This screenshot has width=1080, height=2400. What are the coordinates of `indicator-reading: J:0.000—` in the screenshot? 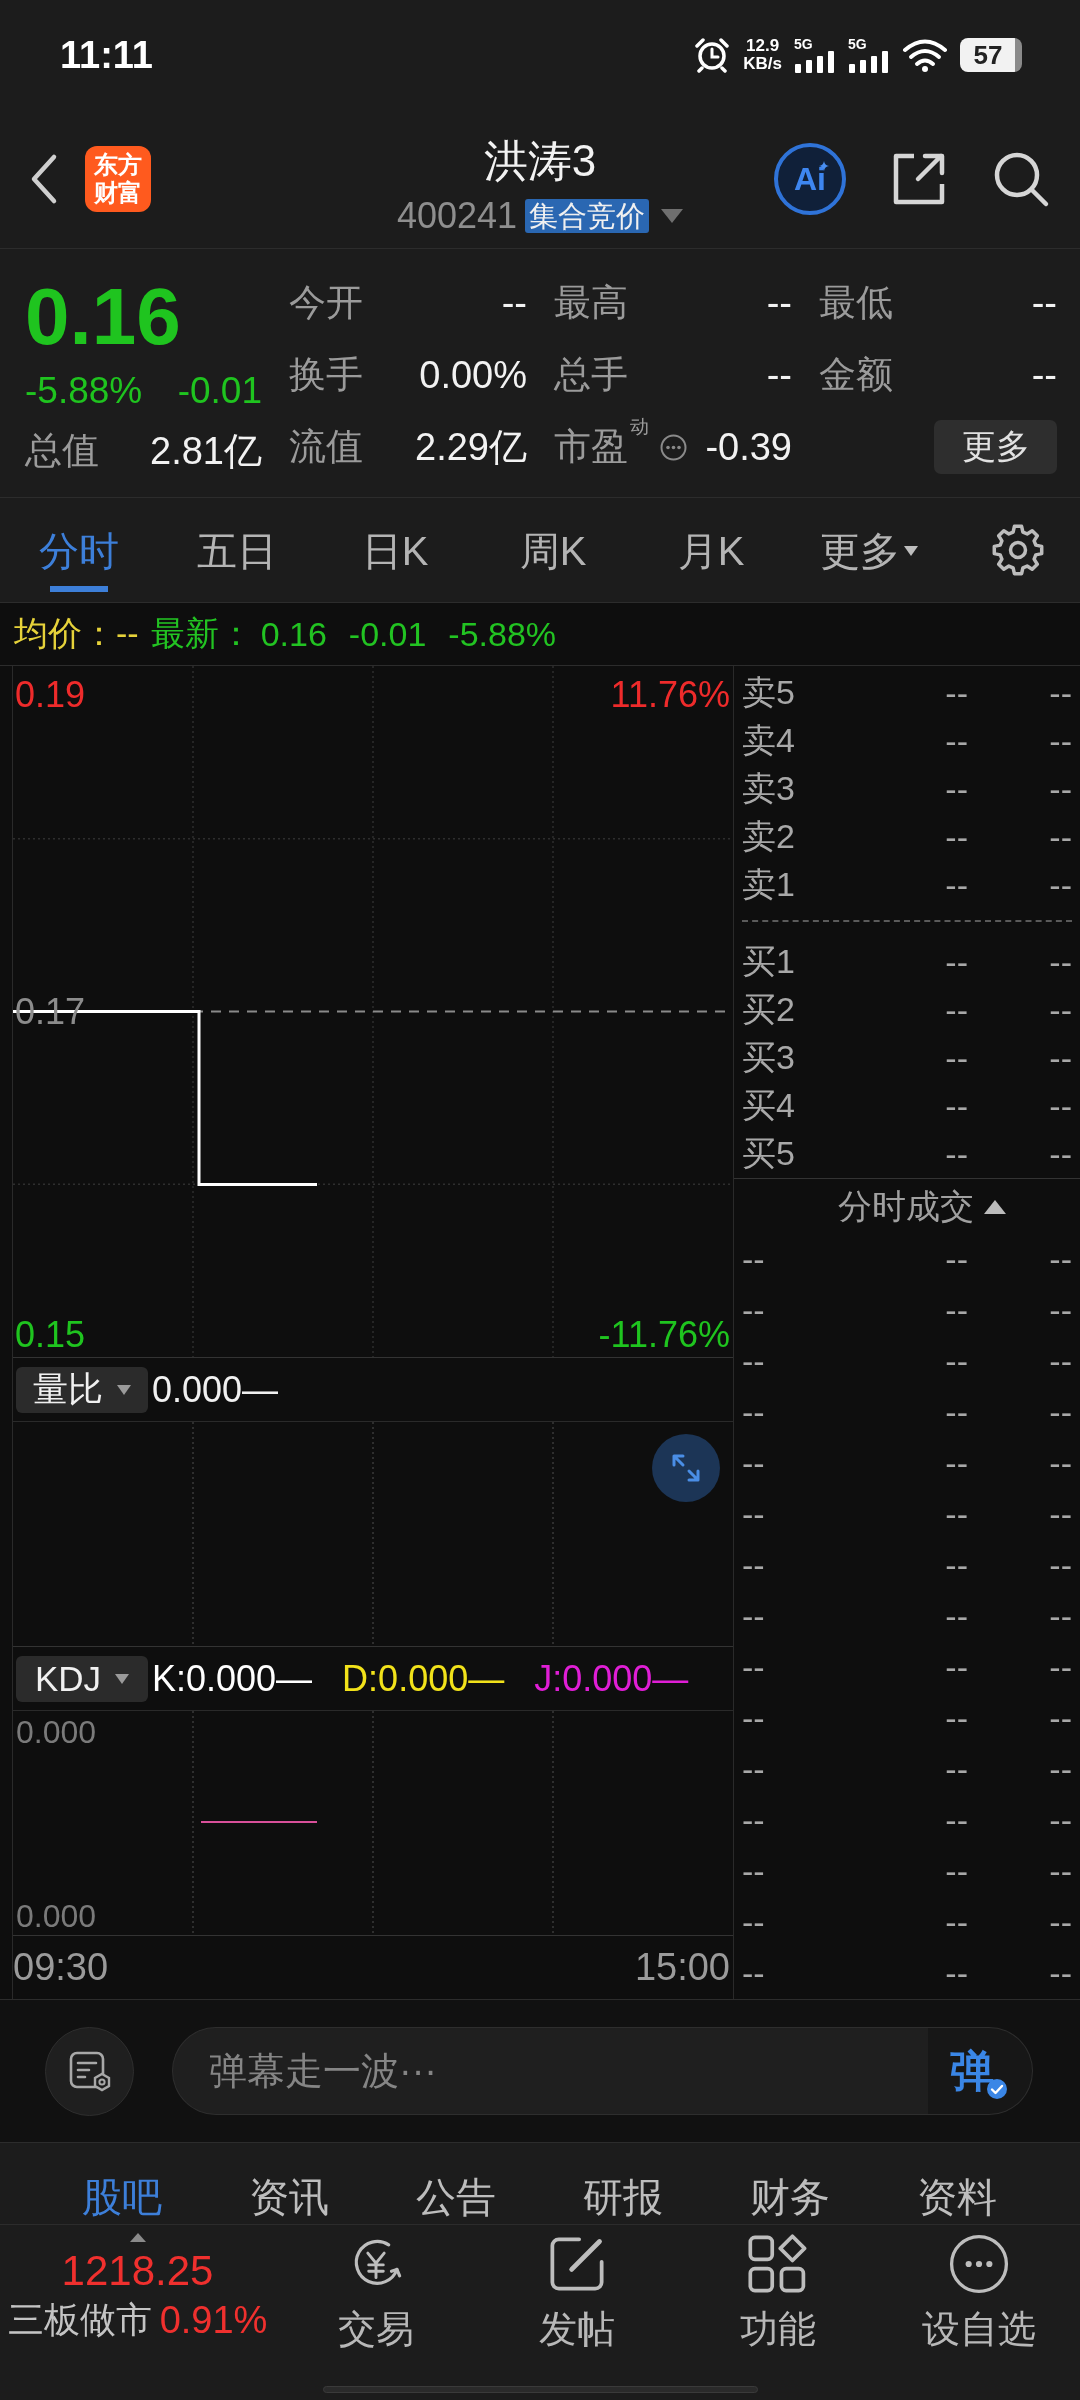 It's located at (611, 1678).